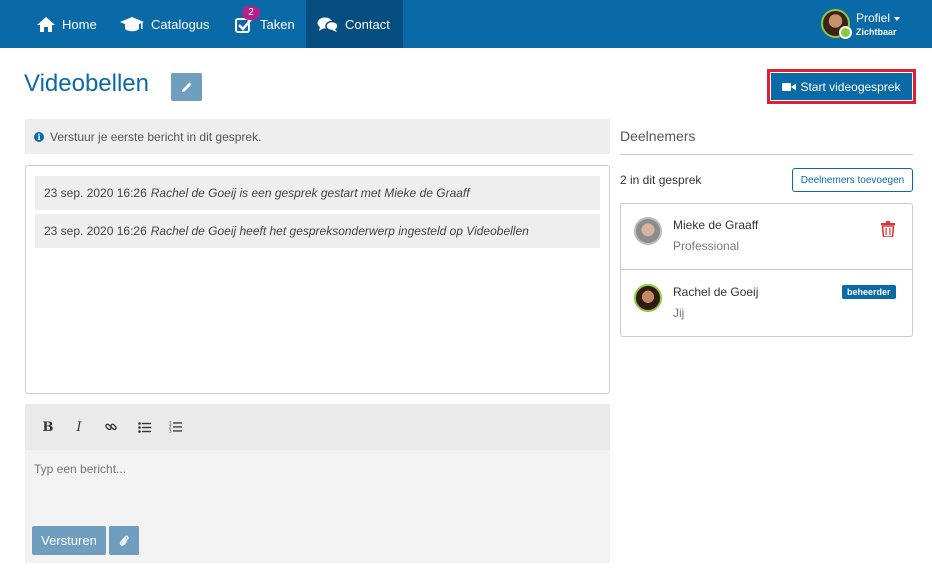 Image resolution: width=932 pixels, height=581 pixels. I want to click on nav-contact: Contact, so click(354, 24).